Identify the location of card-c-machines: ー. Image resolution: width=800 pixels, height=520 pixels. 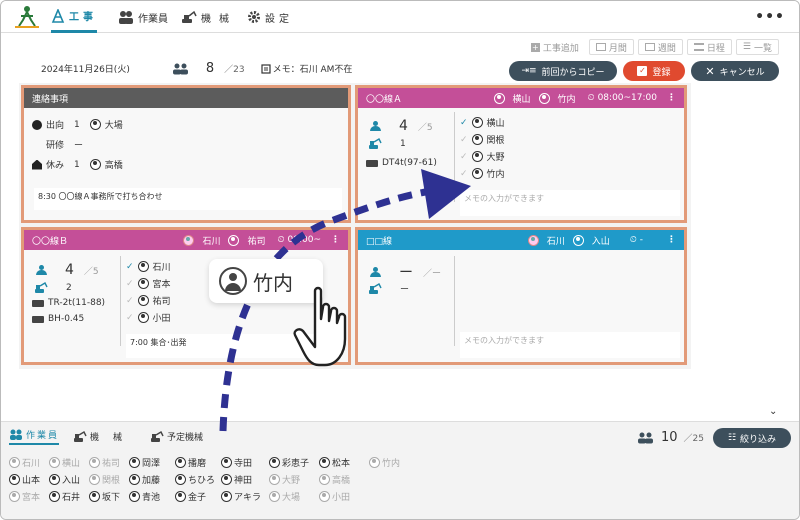
(388, 288).